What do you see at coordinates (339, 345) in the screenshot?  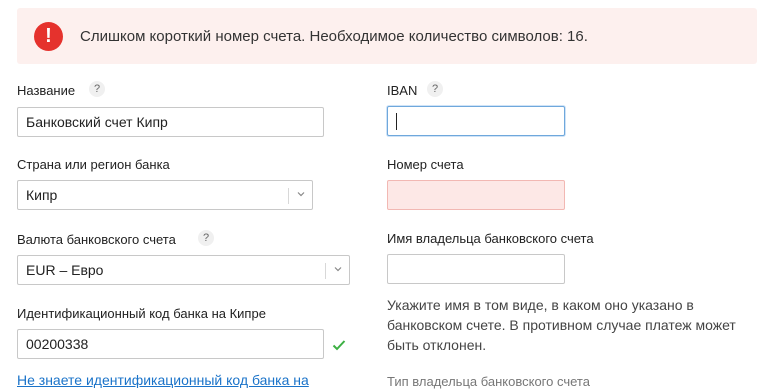 I see `checkmark-icon` at bounding box center [339, 345].